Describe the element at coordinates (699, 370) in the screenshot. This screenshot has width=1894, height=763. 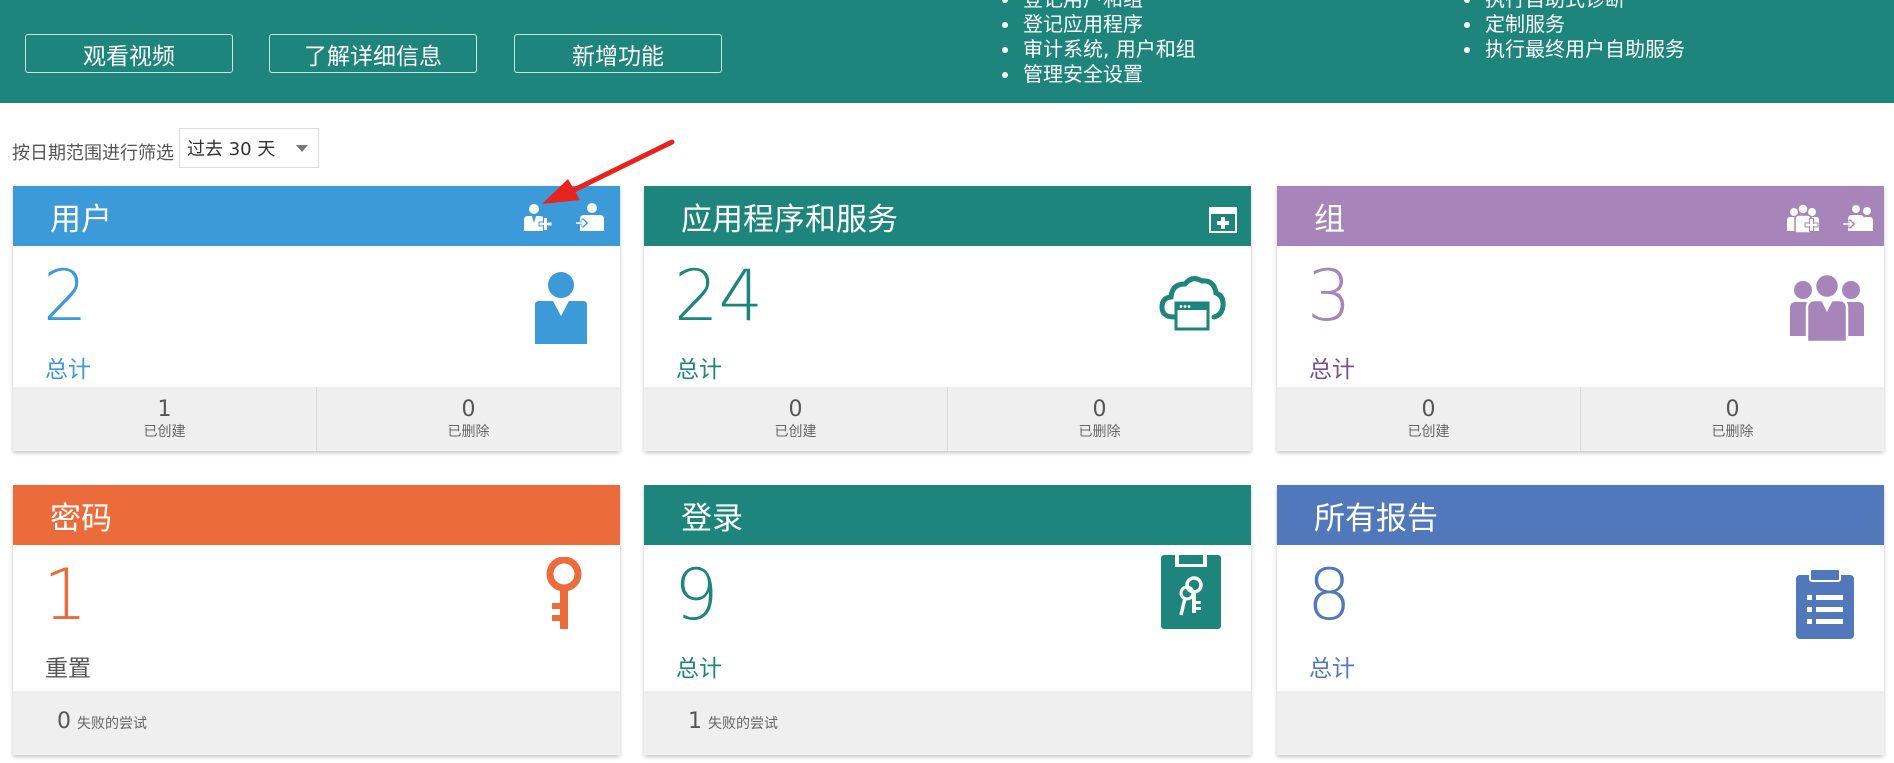
I see `apps-total-label: 总计` at that location.